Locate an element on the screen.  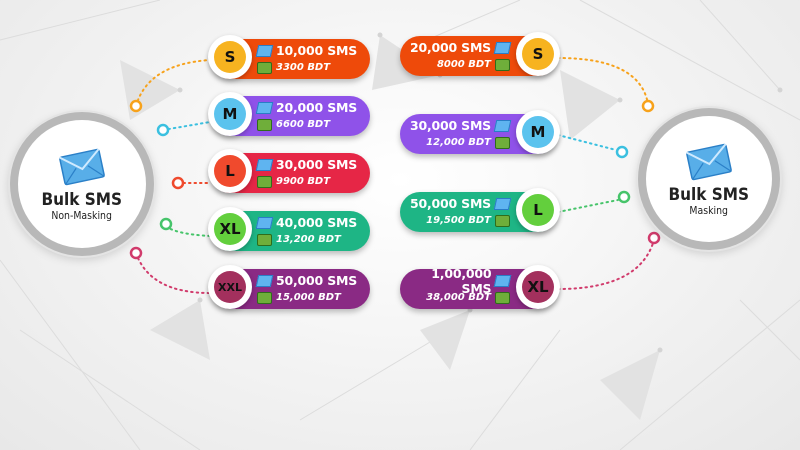
package-masking-s: 20,000 SMS 8000 BDT S is located at coordinates (480, 54).